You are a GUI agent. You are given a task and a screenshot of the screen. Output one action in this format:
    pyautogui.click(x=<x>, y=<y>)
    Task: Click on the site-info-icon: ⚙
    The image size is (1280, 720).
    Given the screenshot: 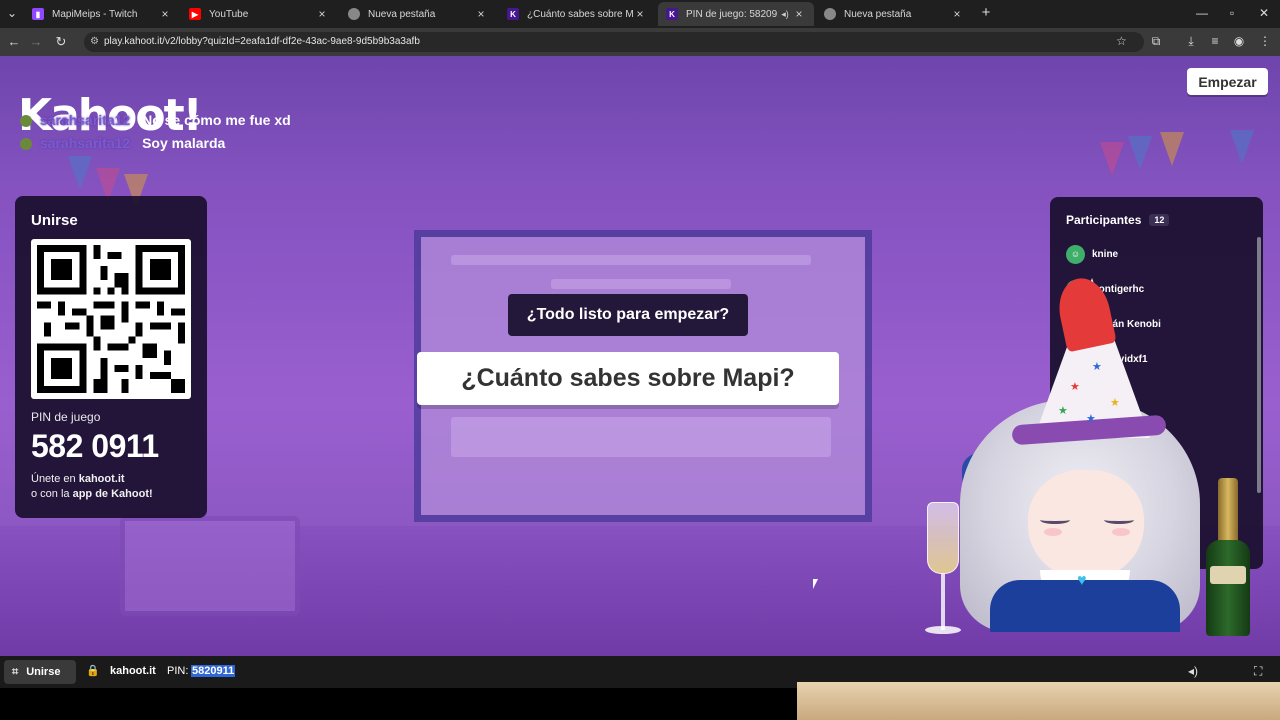 What is the action you would take?
    pyautogui.click(x=94, y=42)
    